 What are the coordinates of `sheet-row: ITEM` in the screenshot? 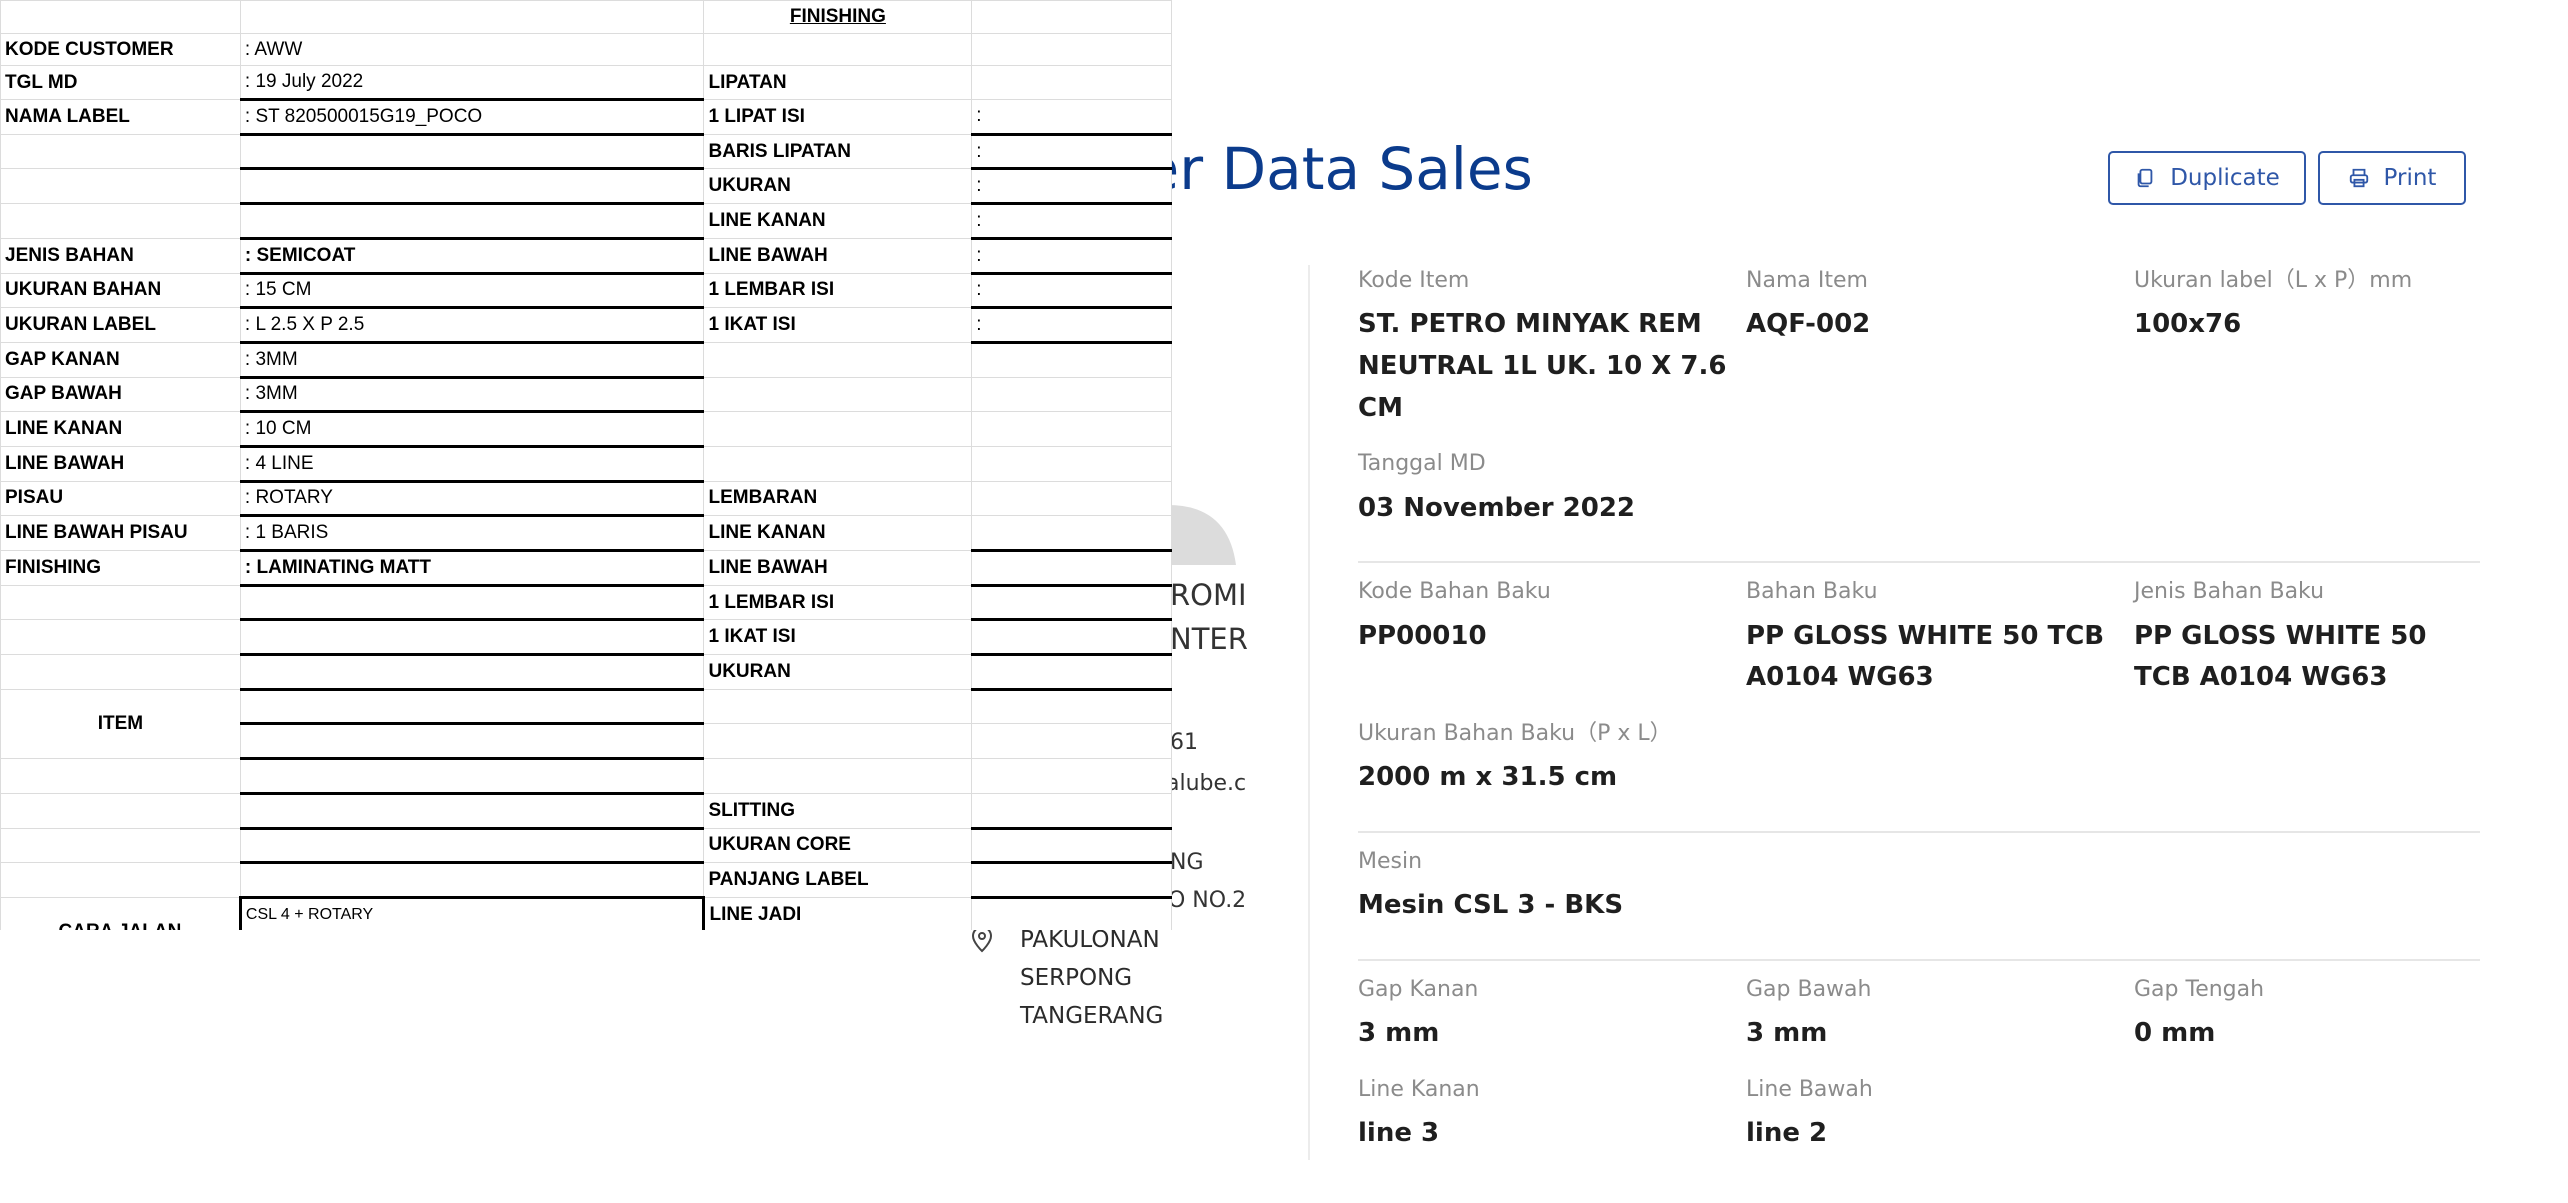 It's located at (586, 724).